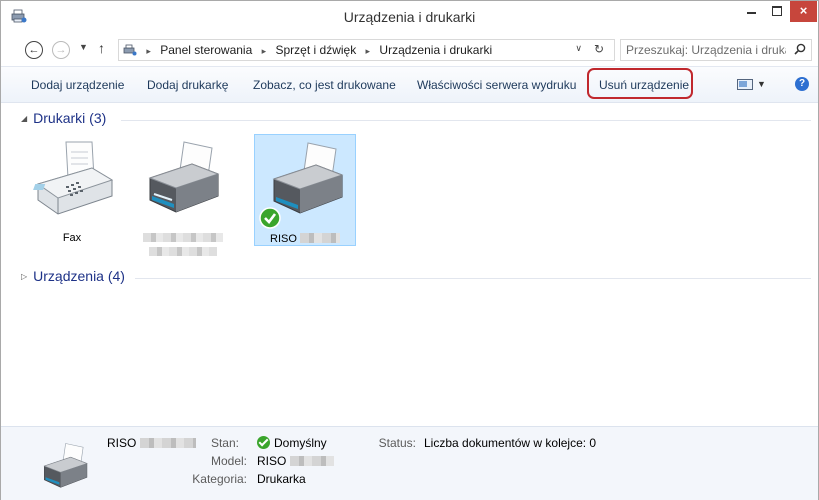 The image size is (819, 500). Describe the element at coordinates (187, 85) in the screenshot. I see `add-printer-button: Dodaj drukarkę` at that location.